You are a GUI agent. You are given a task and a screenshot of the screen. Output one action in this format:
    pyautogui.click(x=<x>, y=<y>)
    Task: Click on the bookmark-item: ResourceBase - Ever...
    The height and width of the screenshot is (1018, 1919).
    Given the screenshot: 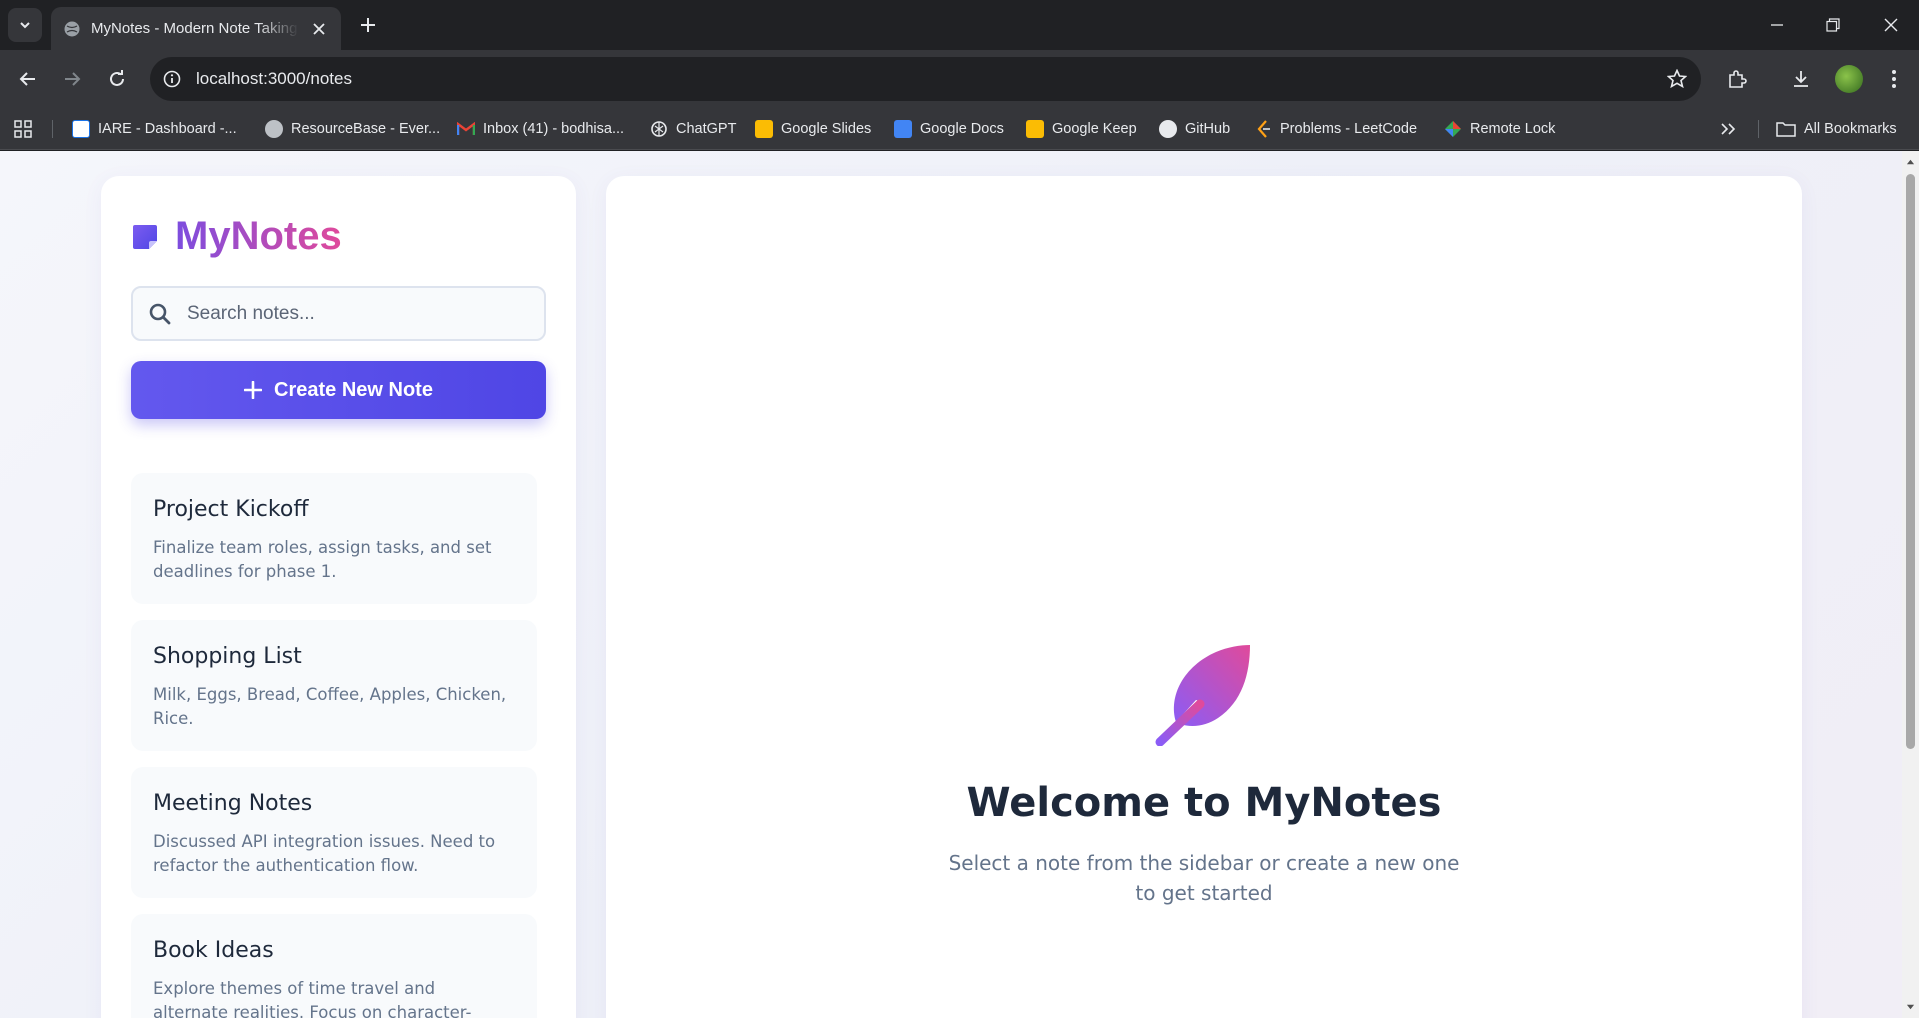 What is the action you would take?
    pyautogui.click(x=352, y=129)
    